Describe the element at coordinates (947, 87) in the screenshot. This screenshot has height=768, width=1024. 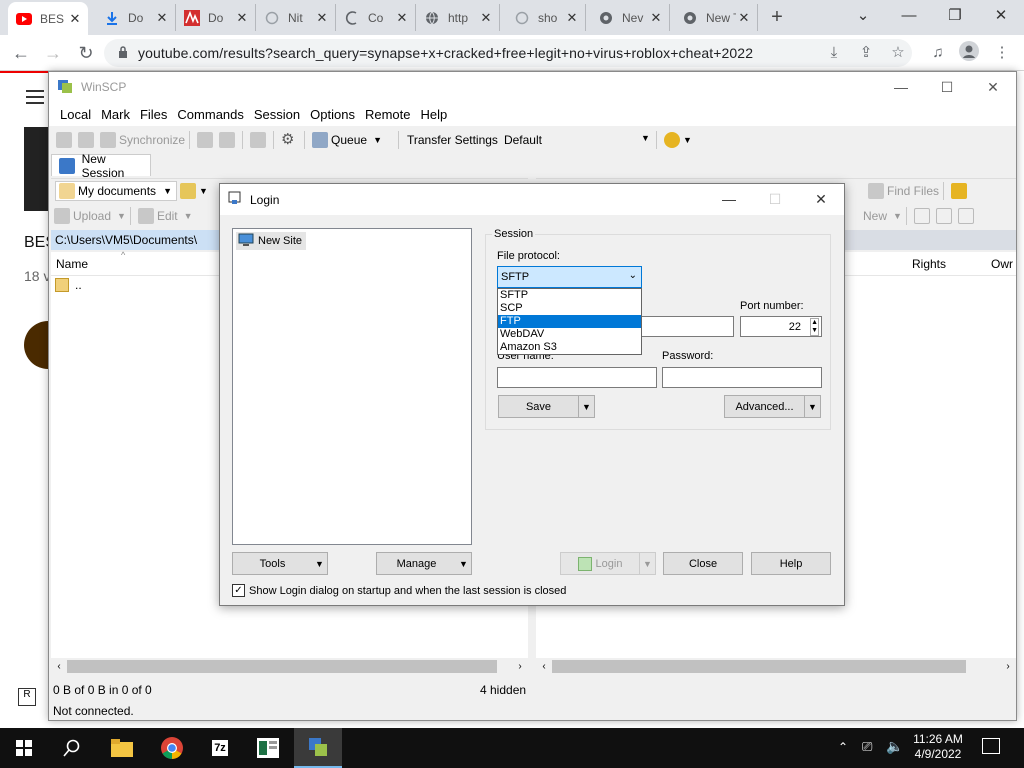
I see `winscp-maximize-button: ☐` at that location.